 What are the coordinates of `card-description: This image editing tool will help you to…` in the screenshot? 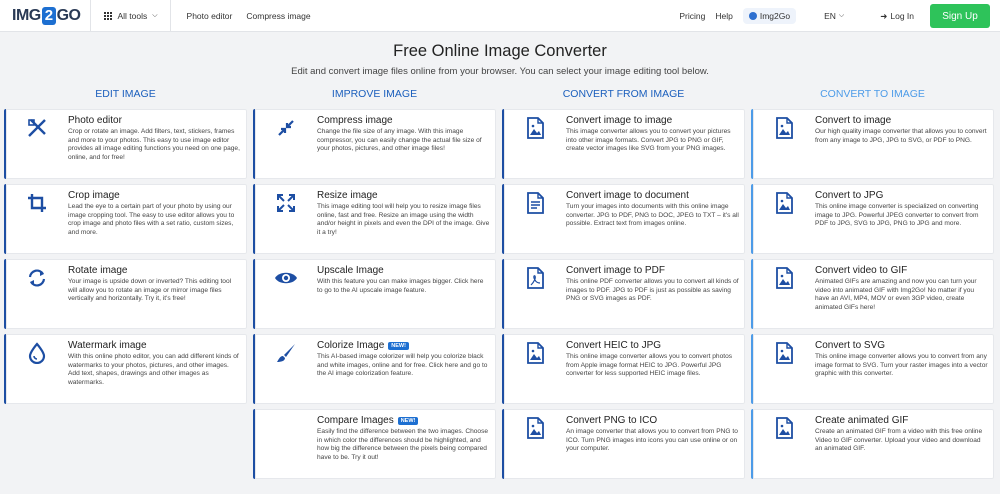 It's located at (403, 219).